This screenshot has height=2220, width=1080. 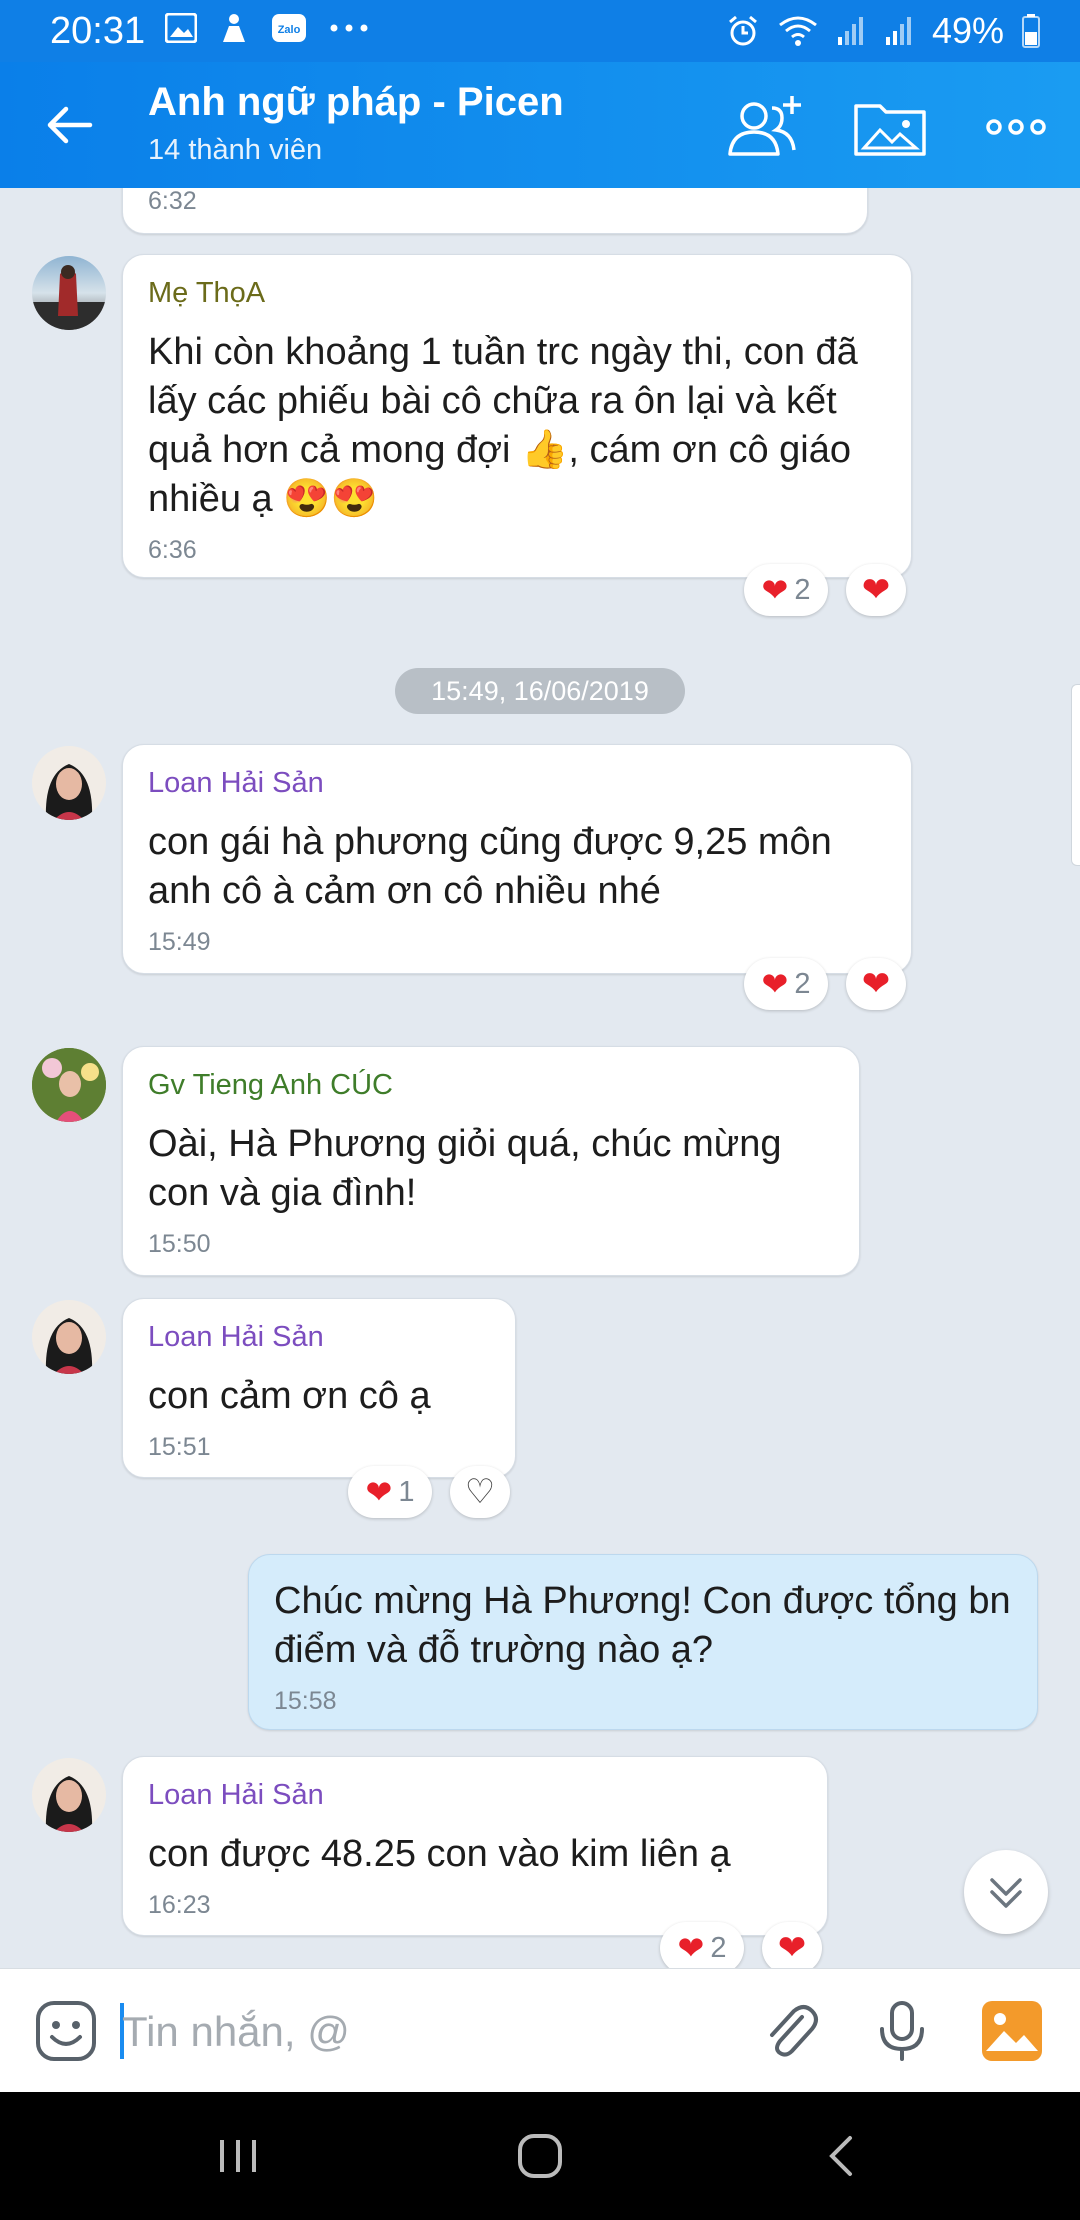 I want to click on person-icon, so click(x=234, y=28).